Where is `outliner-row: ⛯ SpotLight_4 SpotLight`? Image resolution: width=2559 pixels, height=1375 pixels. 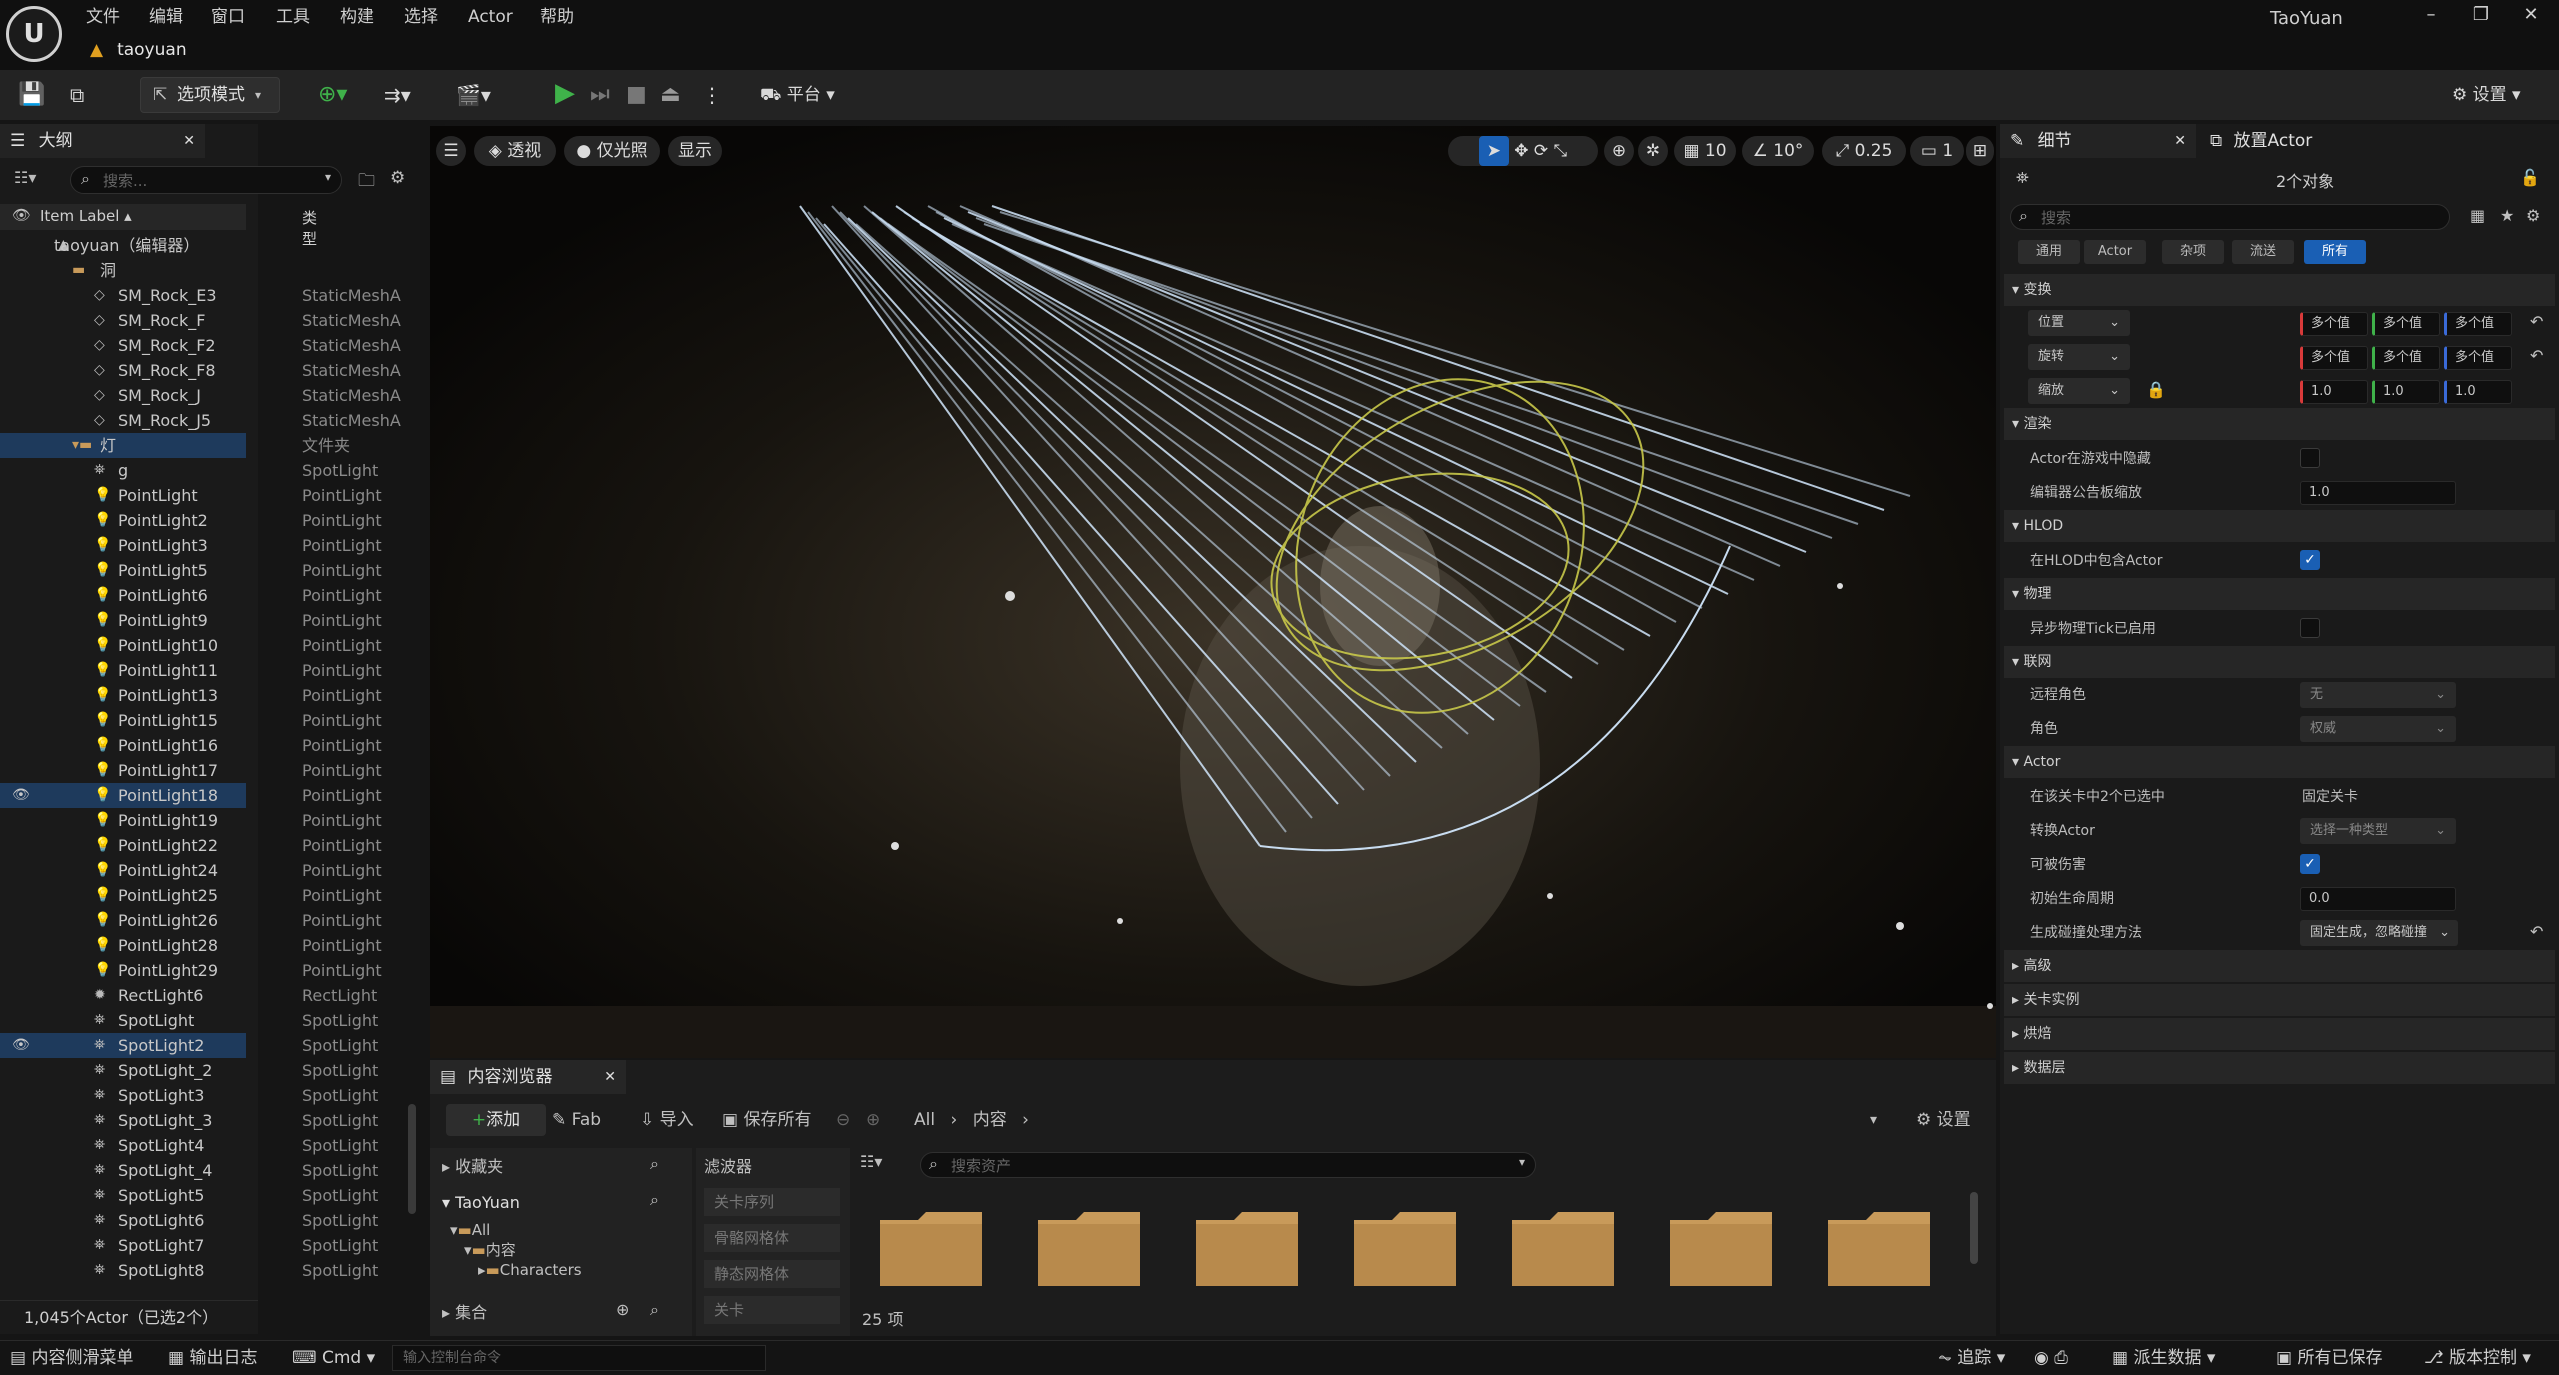 outliner-row: ⛯ SpotLight_4 SpotLight is located at coordinates (189, 1170).